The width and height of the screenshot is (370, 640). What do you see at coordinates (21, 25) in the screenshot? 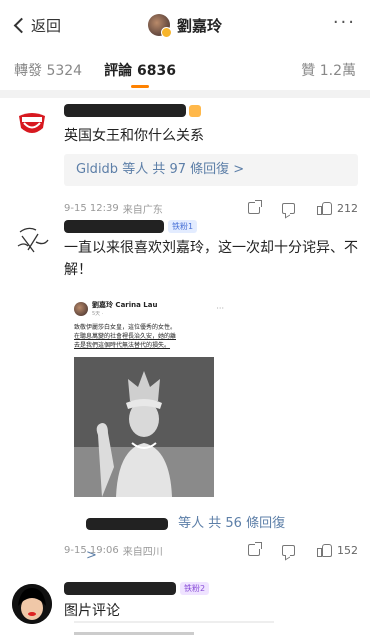
I see `chevron-left-icon` at bounding box center [21, 25].